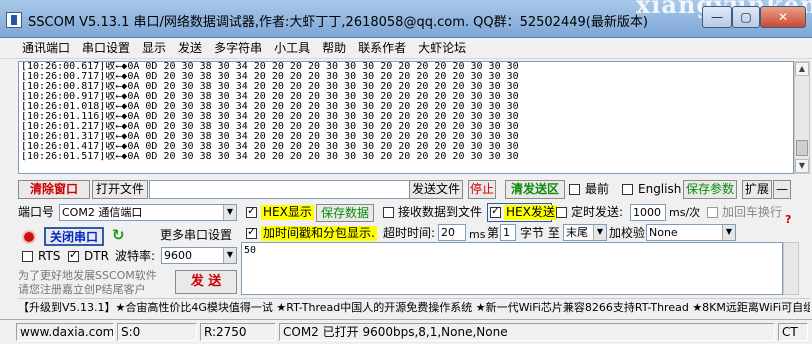 This screenshot has height=344, width=812. I want to click on baud-label: 波特率:, so click(135, 256).